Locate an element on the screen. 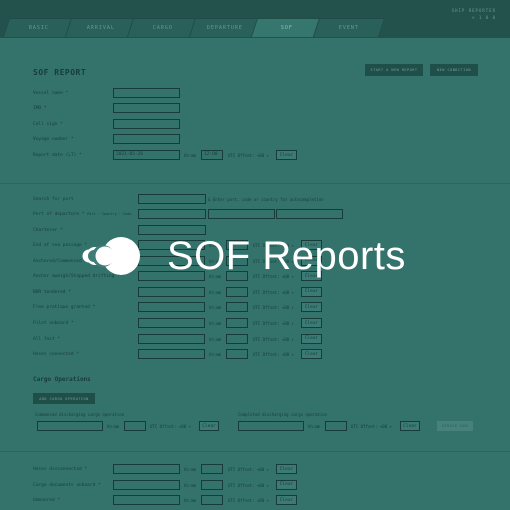 The image size is (510, 510). brand-name: SOF Reports is located at coordinates (286, 255).